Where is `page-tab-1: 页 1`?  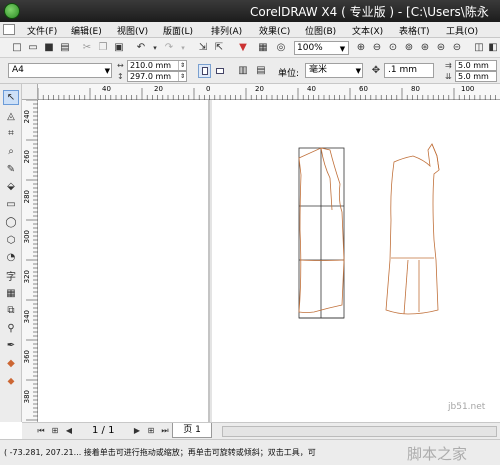
page-tab-1: 页 1 is located at coordinates (192, 430).